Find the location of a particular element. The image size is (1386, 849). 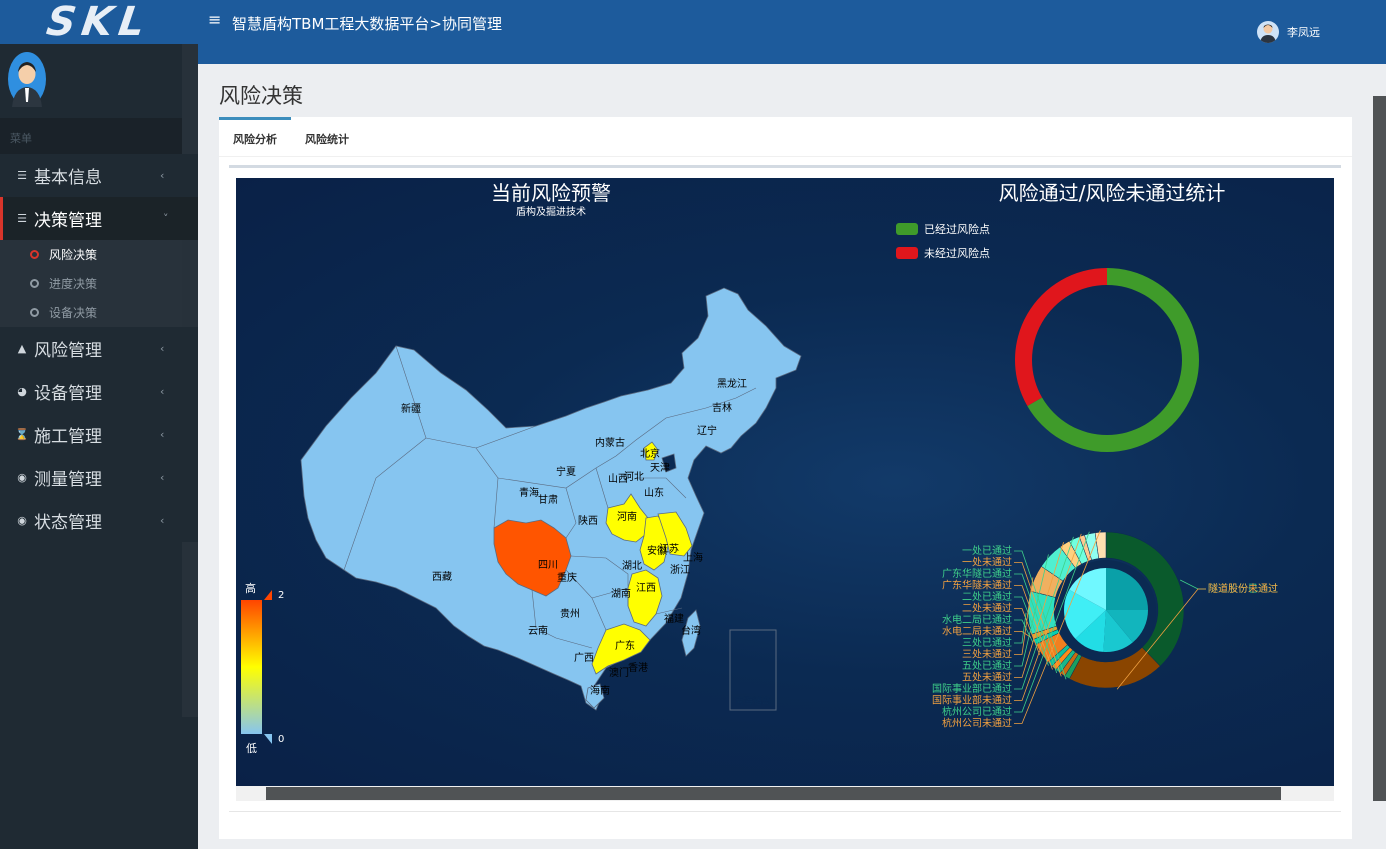

nested-pie-label-line is located at coordinates (1192, 584).